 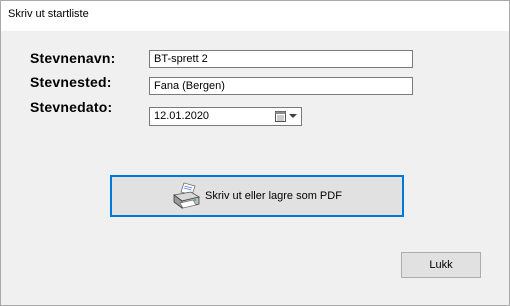 I want to click on event-date-value: 12.01.2020, so click(x=182, y=116).